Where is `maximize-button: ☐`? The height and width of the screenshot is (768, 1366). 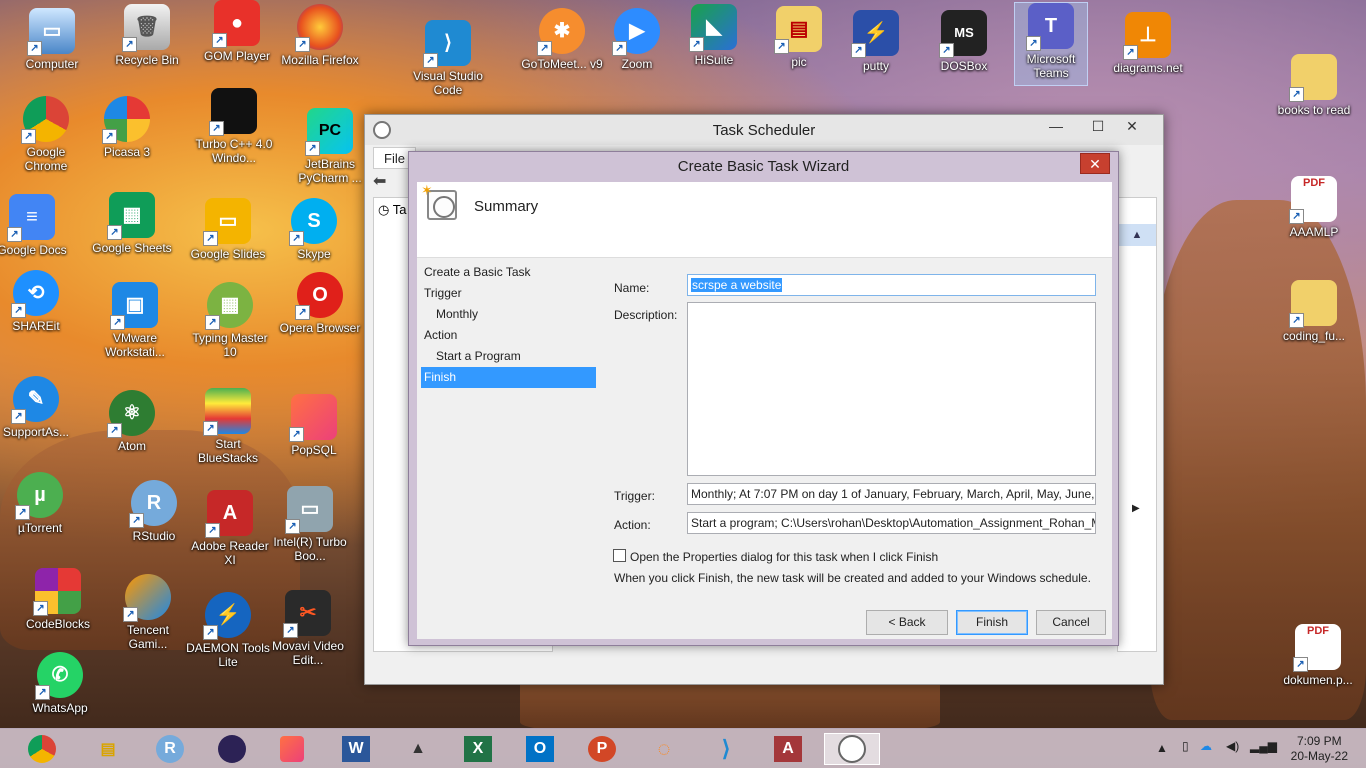 maximize-button: ☐ is located at coordinates (1098, 126).